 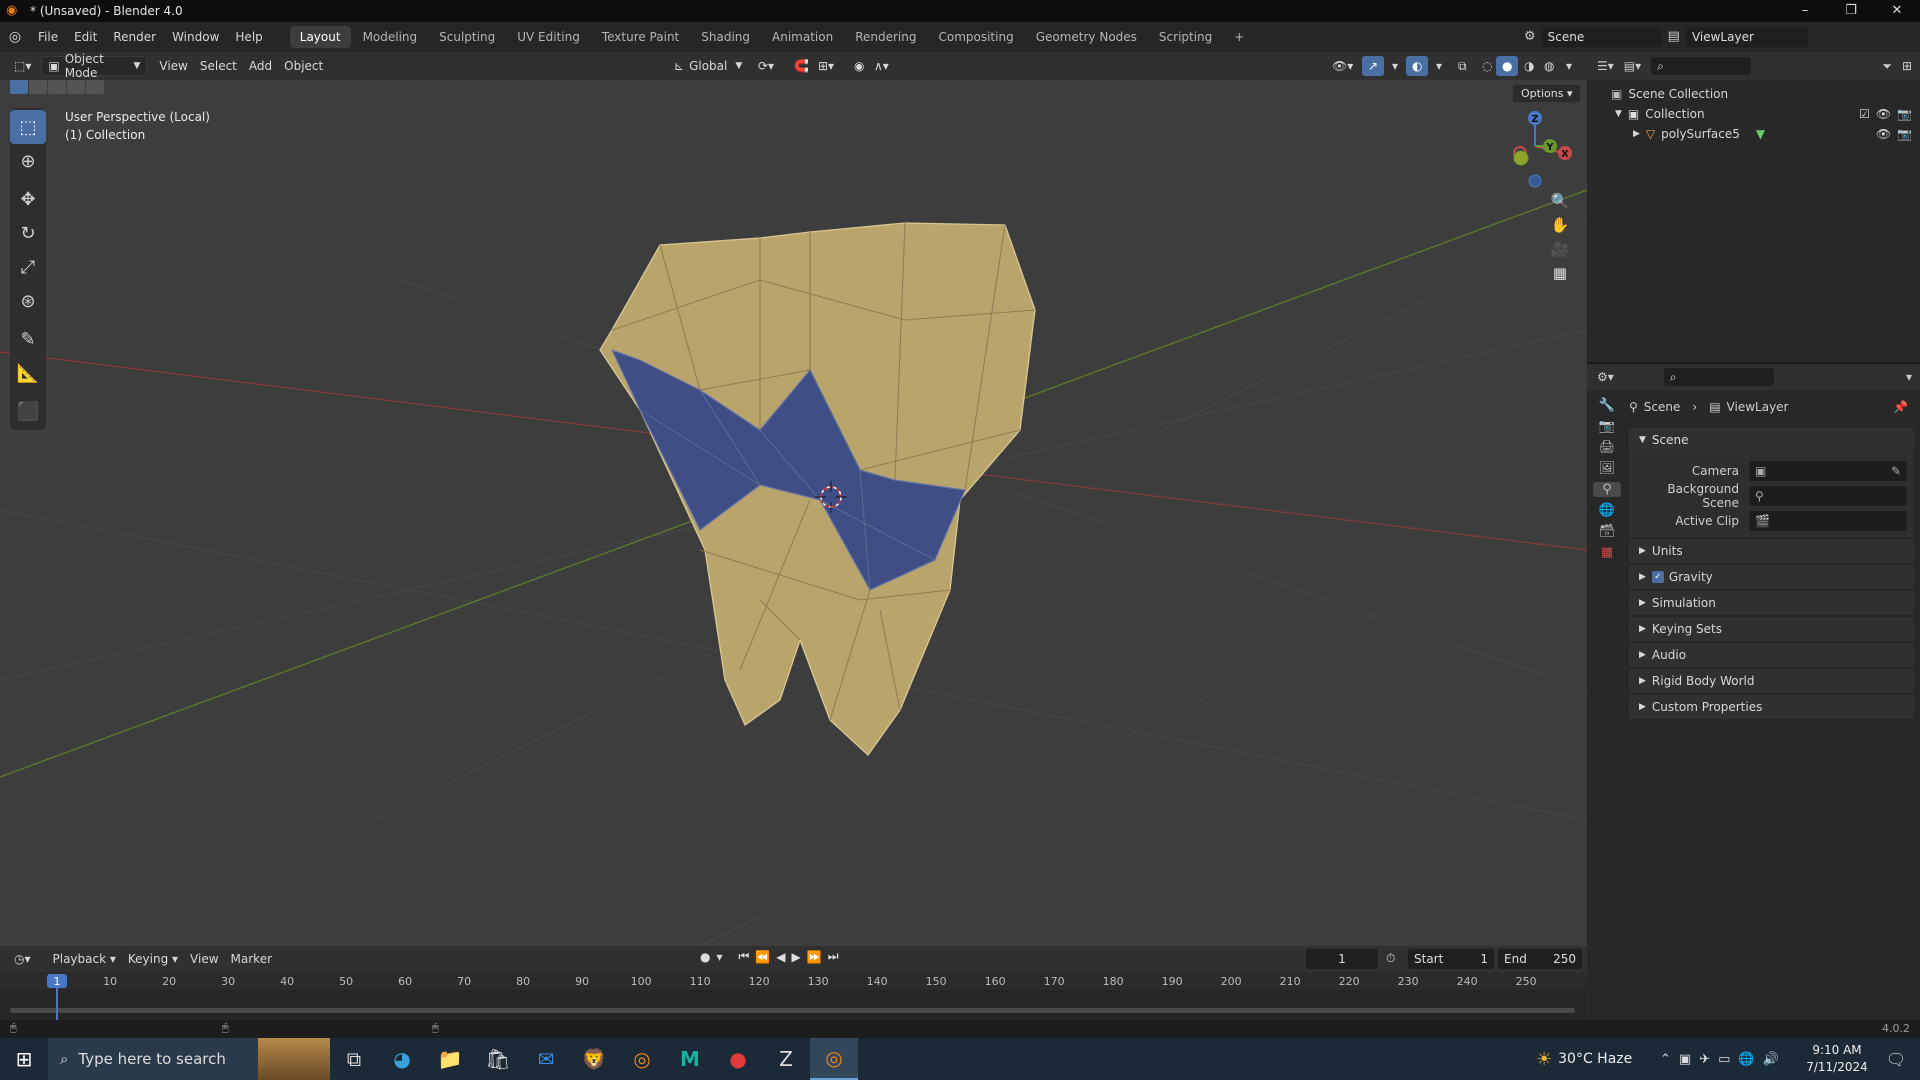 I want to click on menu-view: View, so click(x=173, y=66).